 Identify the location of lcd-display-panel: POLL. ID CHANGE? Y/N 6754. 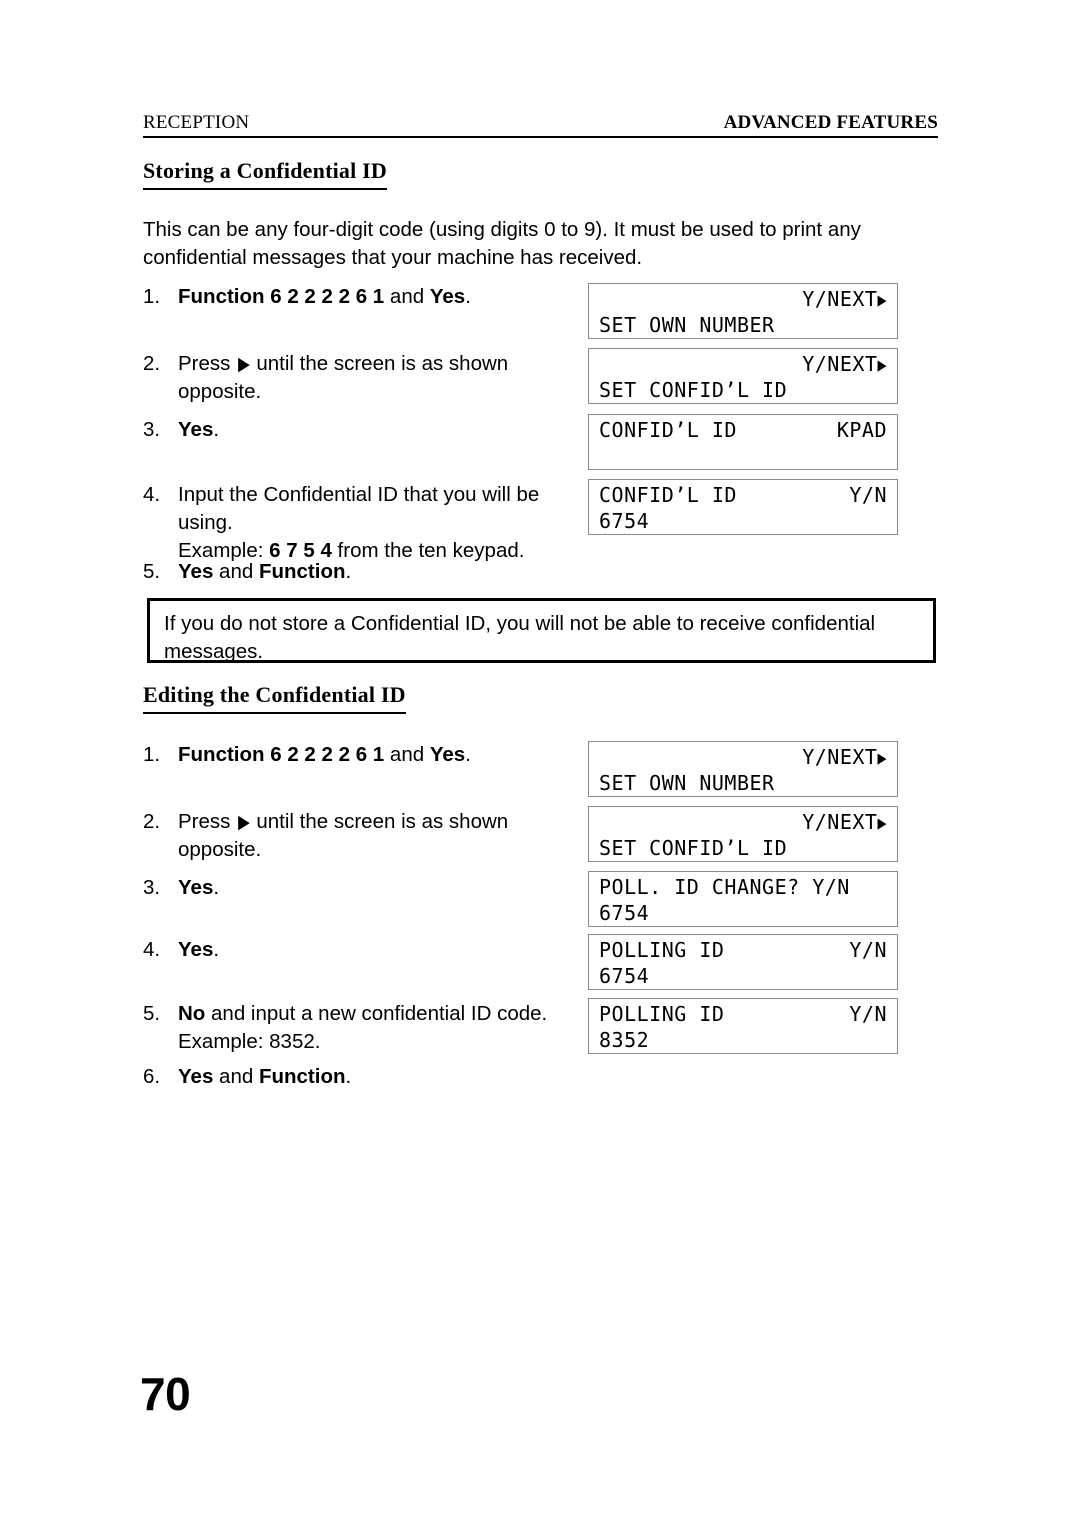
(743, 899).